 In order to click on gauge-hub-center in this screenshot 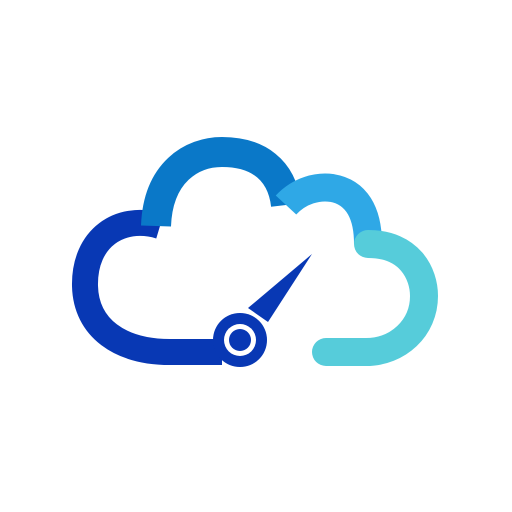, I will do `click(240, 340)`.